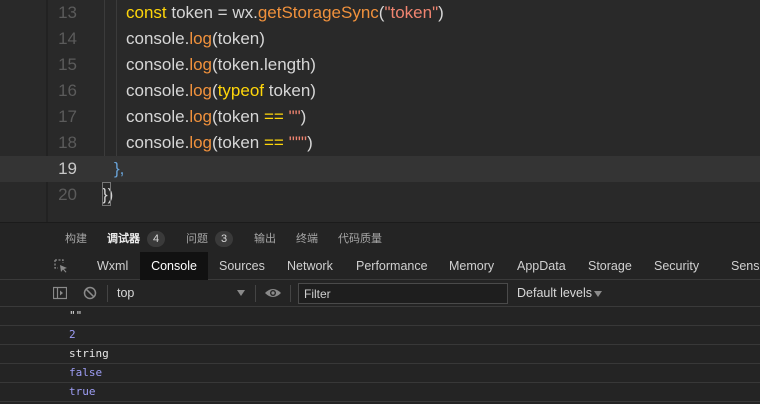 The height and width of the screenshot is (404, 760). Describe the element at coordinates (471, 266) in the screenshot. I see `devtools-tab-memory: Memory` at that location.